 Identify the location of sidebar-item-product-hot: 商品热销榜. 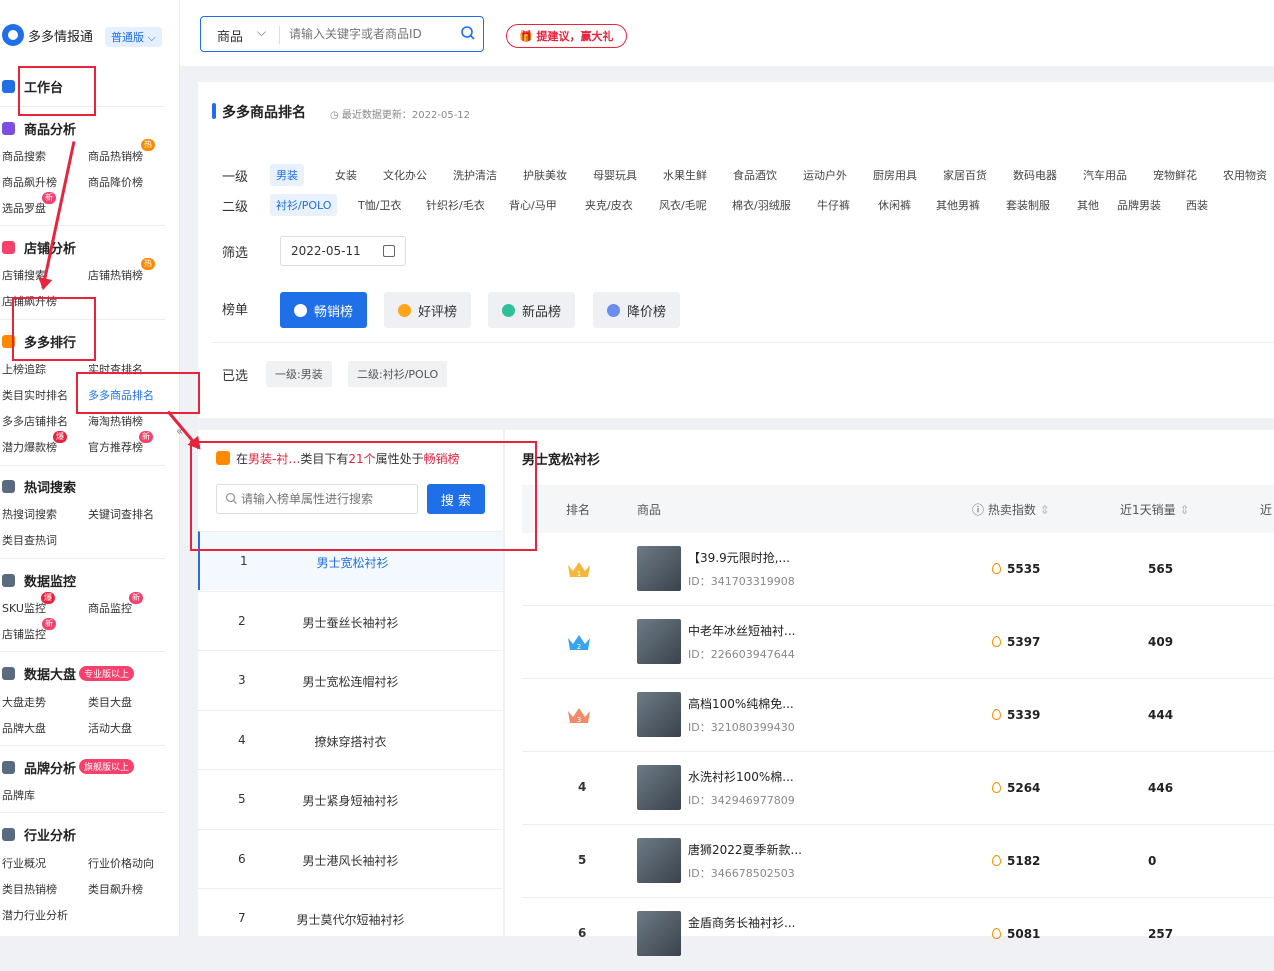
(115, 156).